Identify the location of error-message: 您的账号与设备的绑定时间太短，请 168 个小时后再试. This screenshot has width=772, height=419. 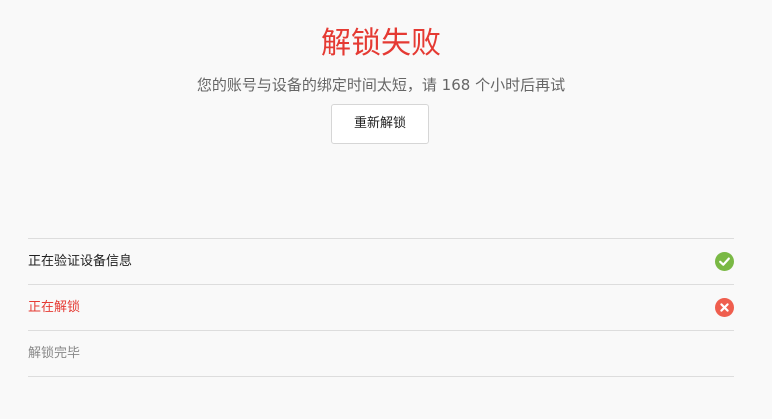
(381, 85).